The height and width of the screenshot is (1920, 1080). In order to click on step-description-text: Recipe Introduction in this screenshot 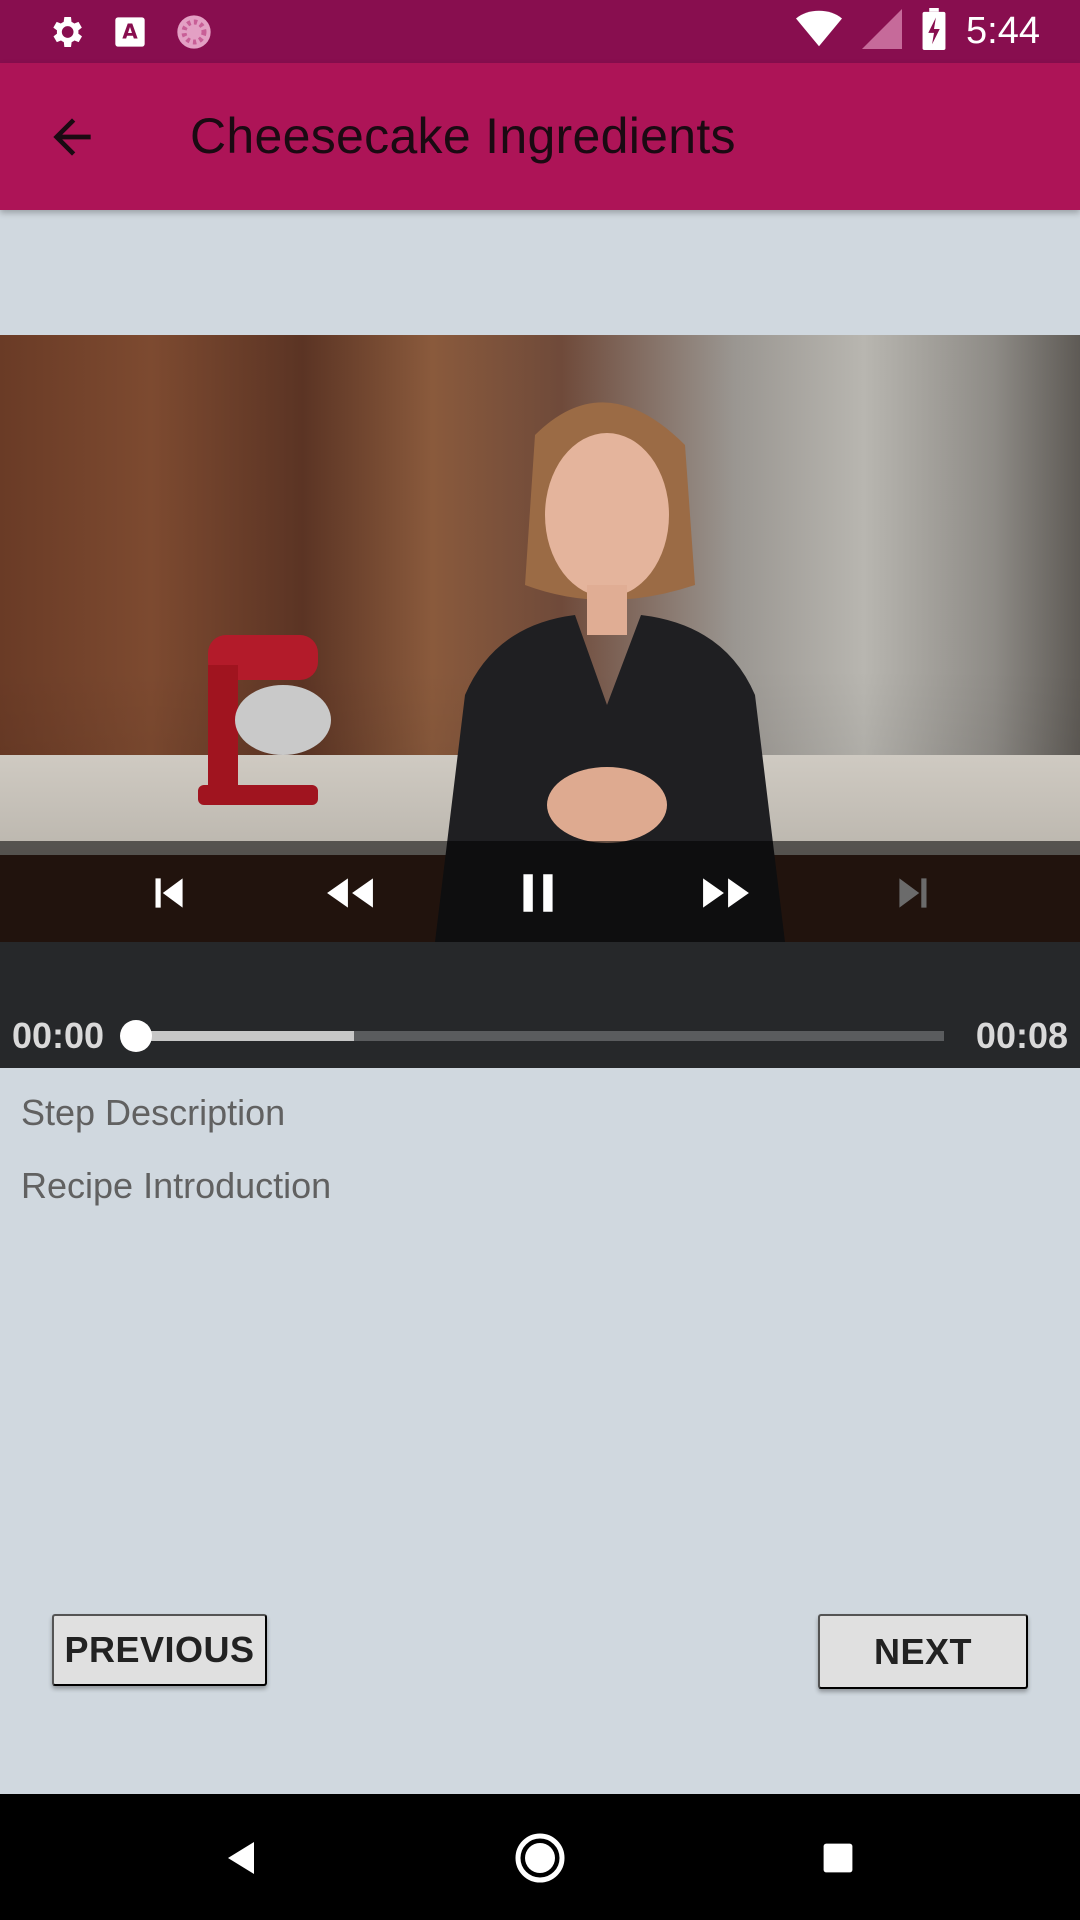, I will do `click(176, 1185)`.